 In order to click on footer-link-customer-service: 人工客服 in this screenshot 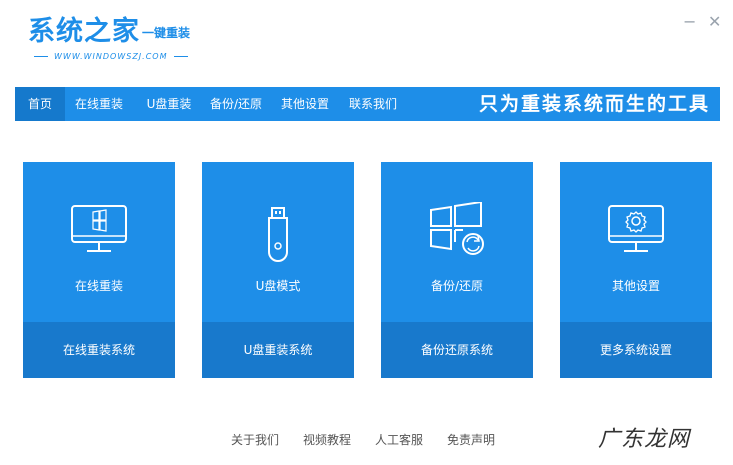, I will do `click(399, 439)`.